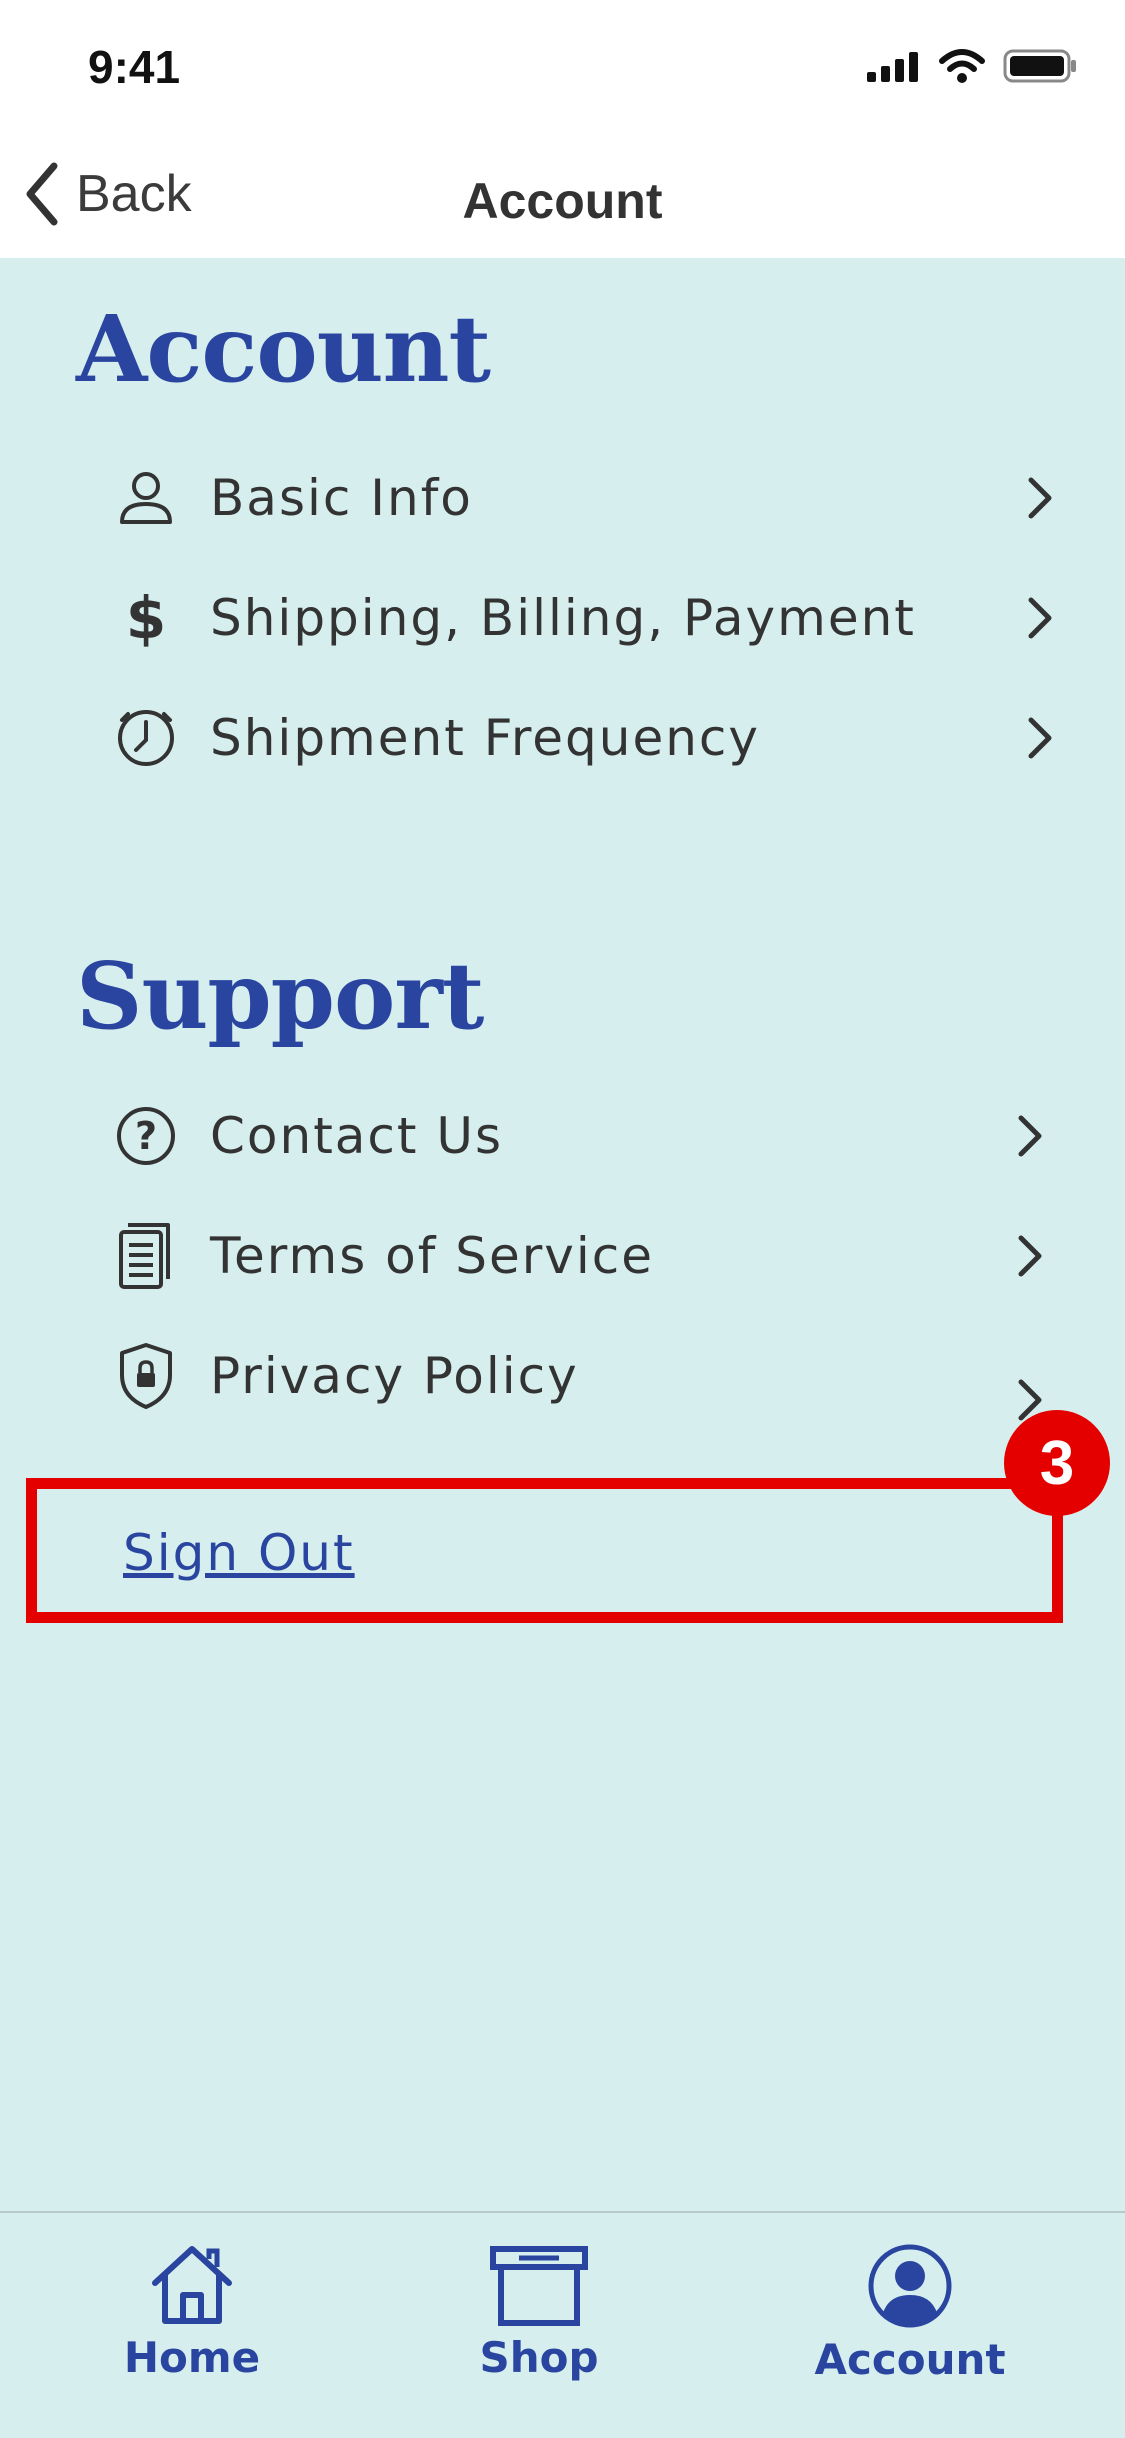  What do you see at coordinates (562, 65) in the screenshot?
I see `status-bar: 9:41` at bounding box center [562, 65].